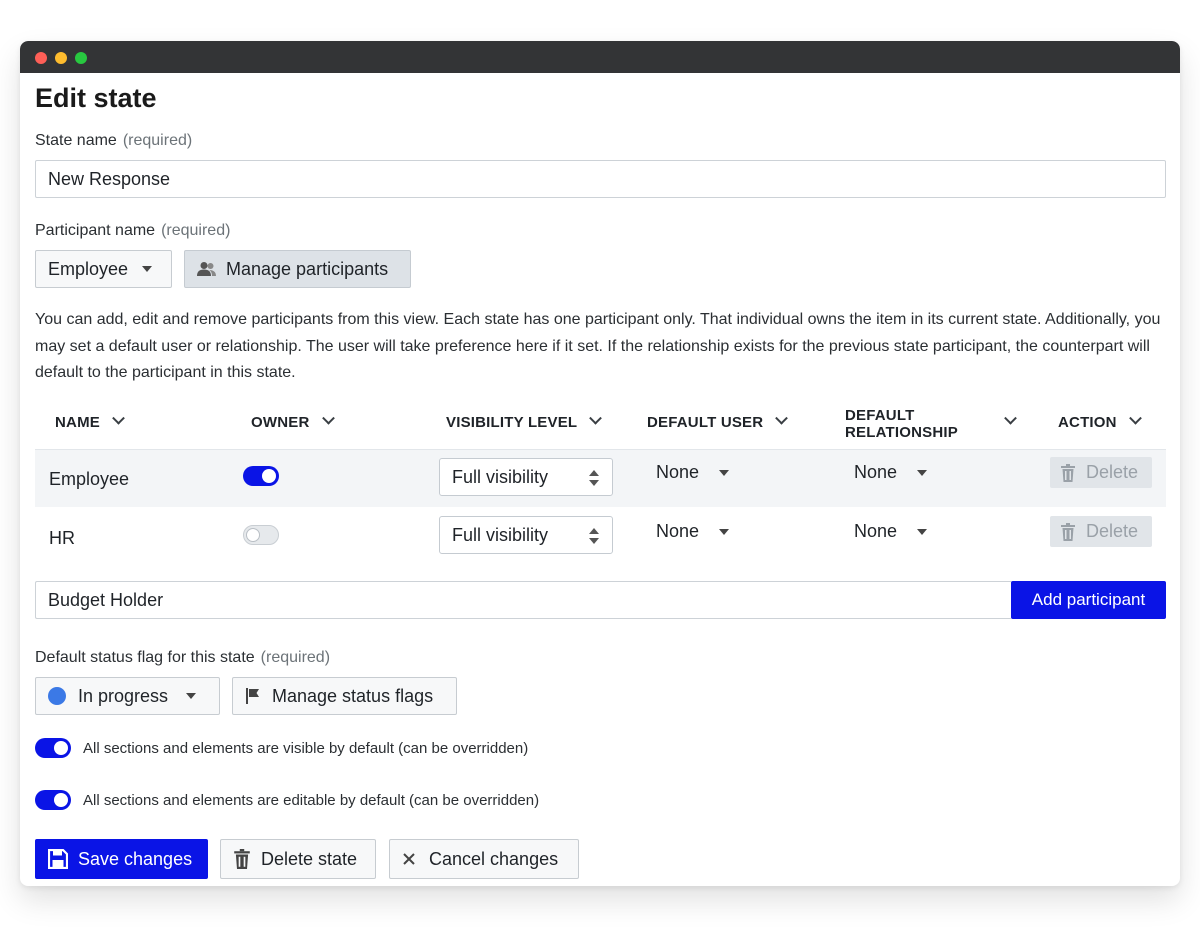 This screenshot has height=927, width=1200. What do you see at coordinates (62, 538) in the screenshot?
I see `participant-name-cell: HR` at bounding box center [62, 538].